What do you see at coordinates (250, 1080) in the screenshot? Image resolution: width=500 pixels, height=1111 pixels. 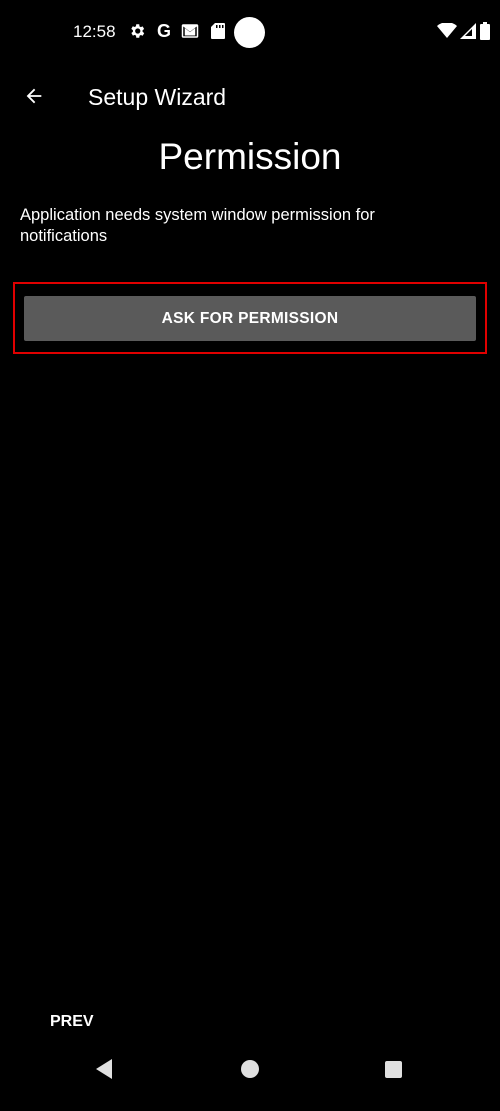 I see `navigation-bar` at bounding box center [250, 1080].